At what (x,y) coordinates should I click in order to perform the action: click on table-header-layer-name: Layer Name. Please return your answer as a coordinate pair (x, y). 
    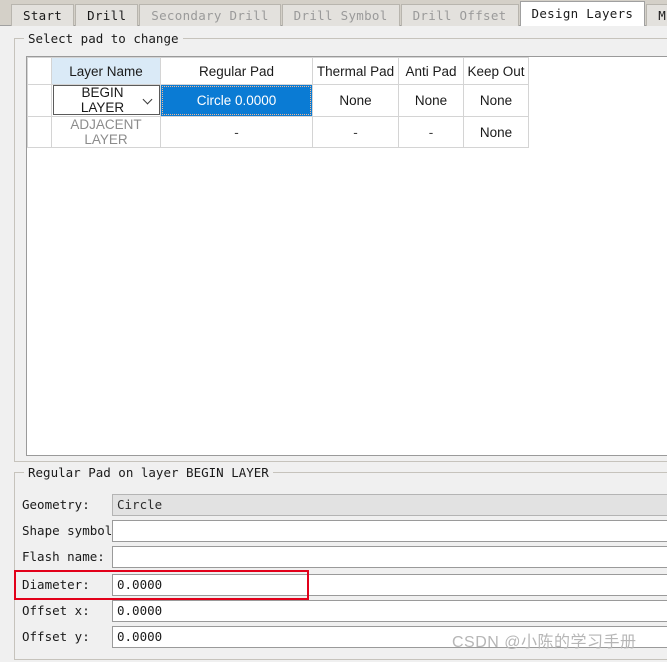
    Looking at the image, I should click on (106, 71).